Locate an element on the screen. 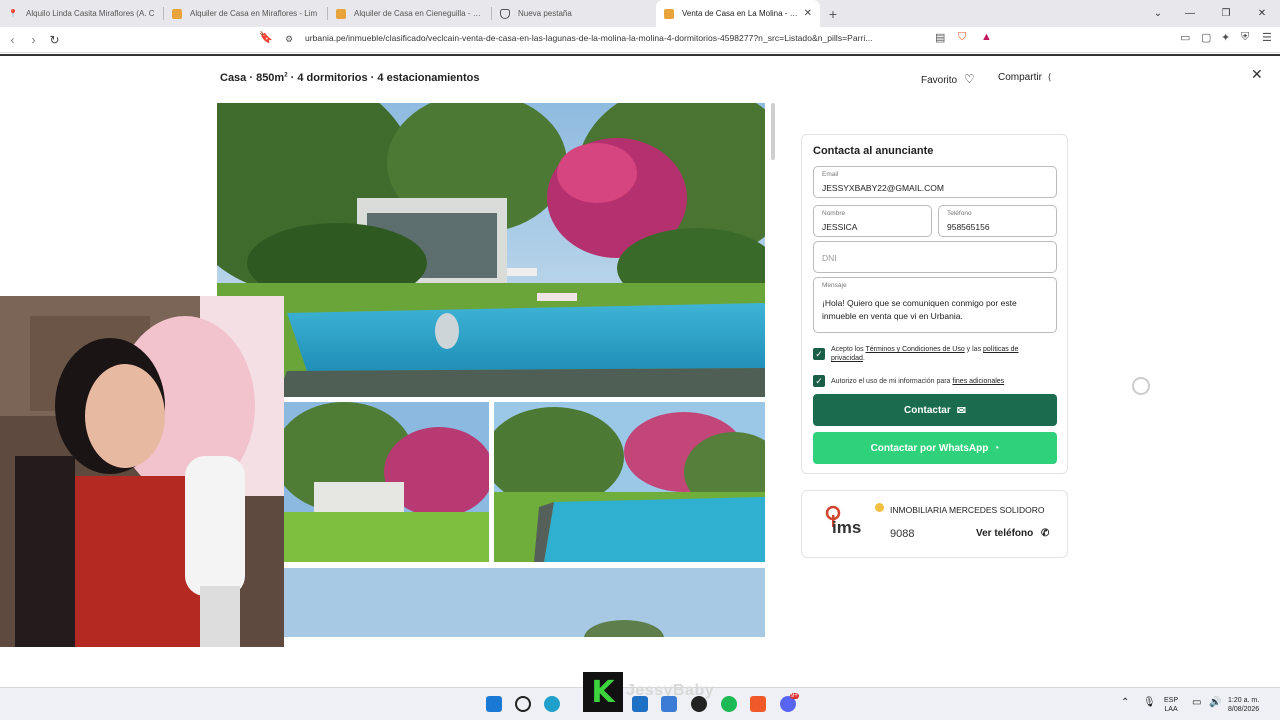 This screenshot has width=1280, height=720. tab-alquiler-cieneguilla: Alquiler de Casa en Cieneguilla - Lim is located at coordinates (410, 13).